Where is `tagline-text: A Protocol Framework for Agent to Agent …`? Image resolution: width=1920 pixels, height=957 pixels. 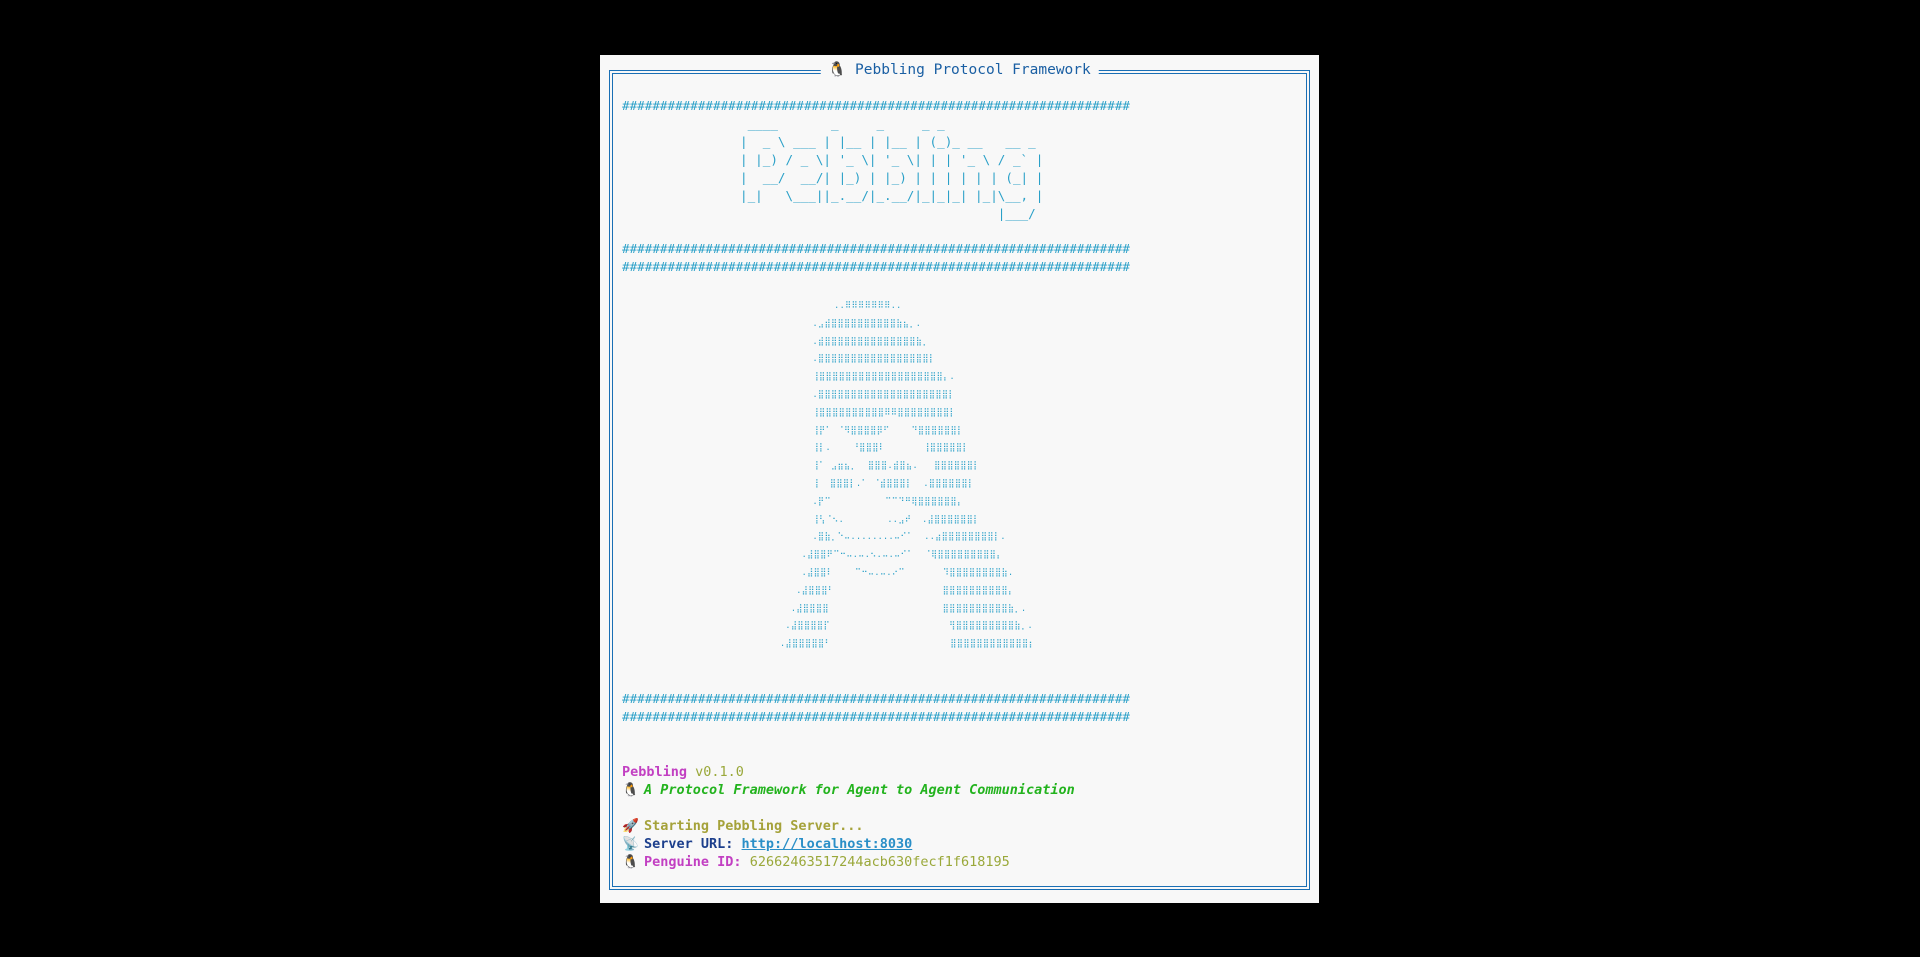
tagline-text: A Protocol Framework for Agent to Agent … is located at coordinates (859, 790).